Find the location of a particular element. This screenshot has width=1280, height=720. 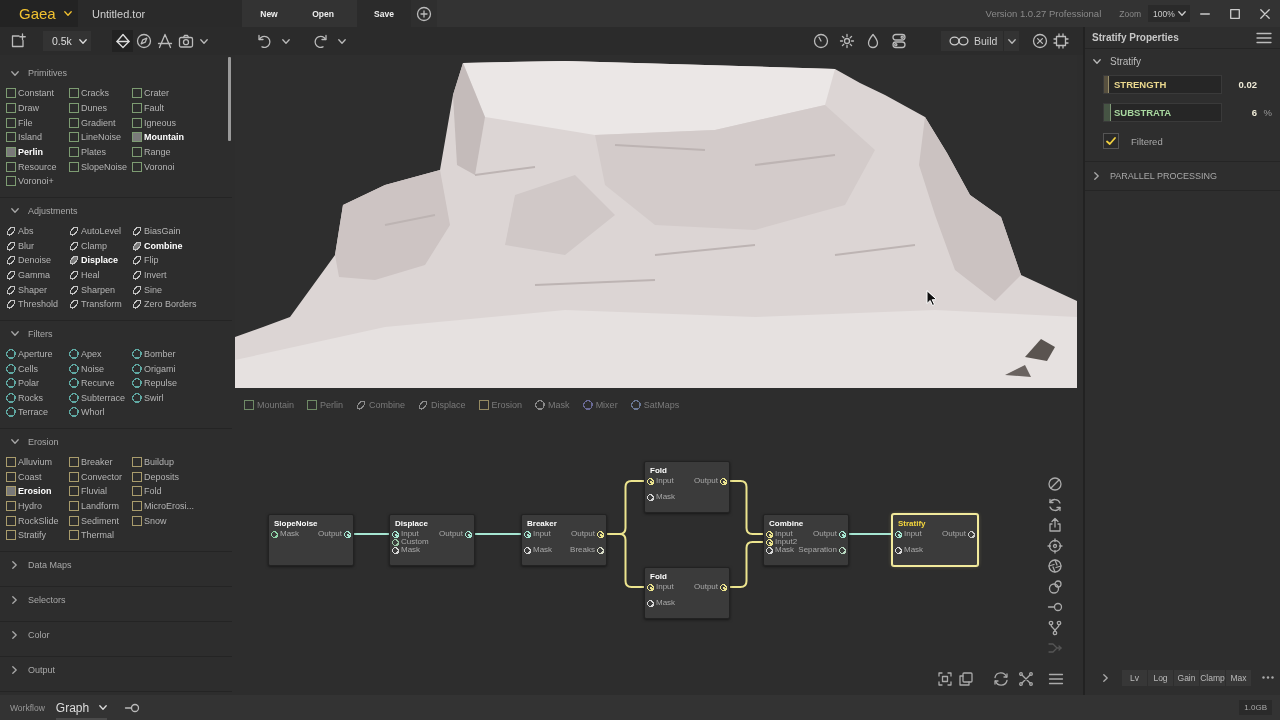

graph-node: Combine Input Input2 Mask Output Separation is located at coordinates (806, 540).